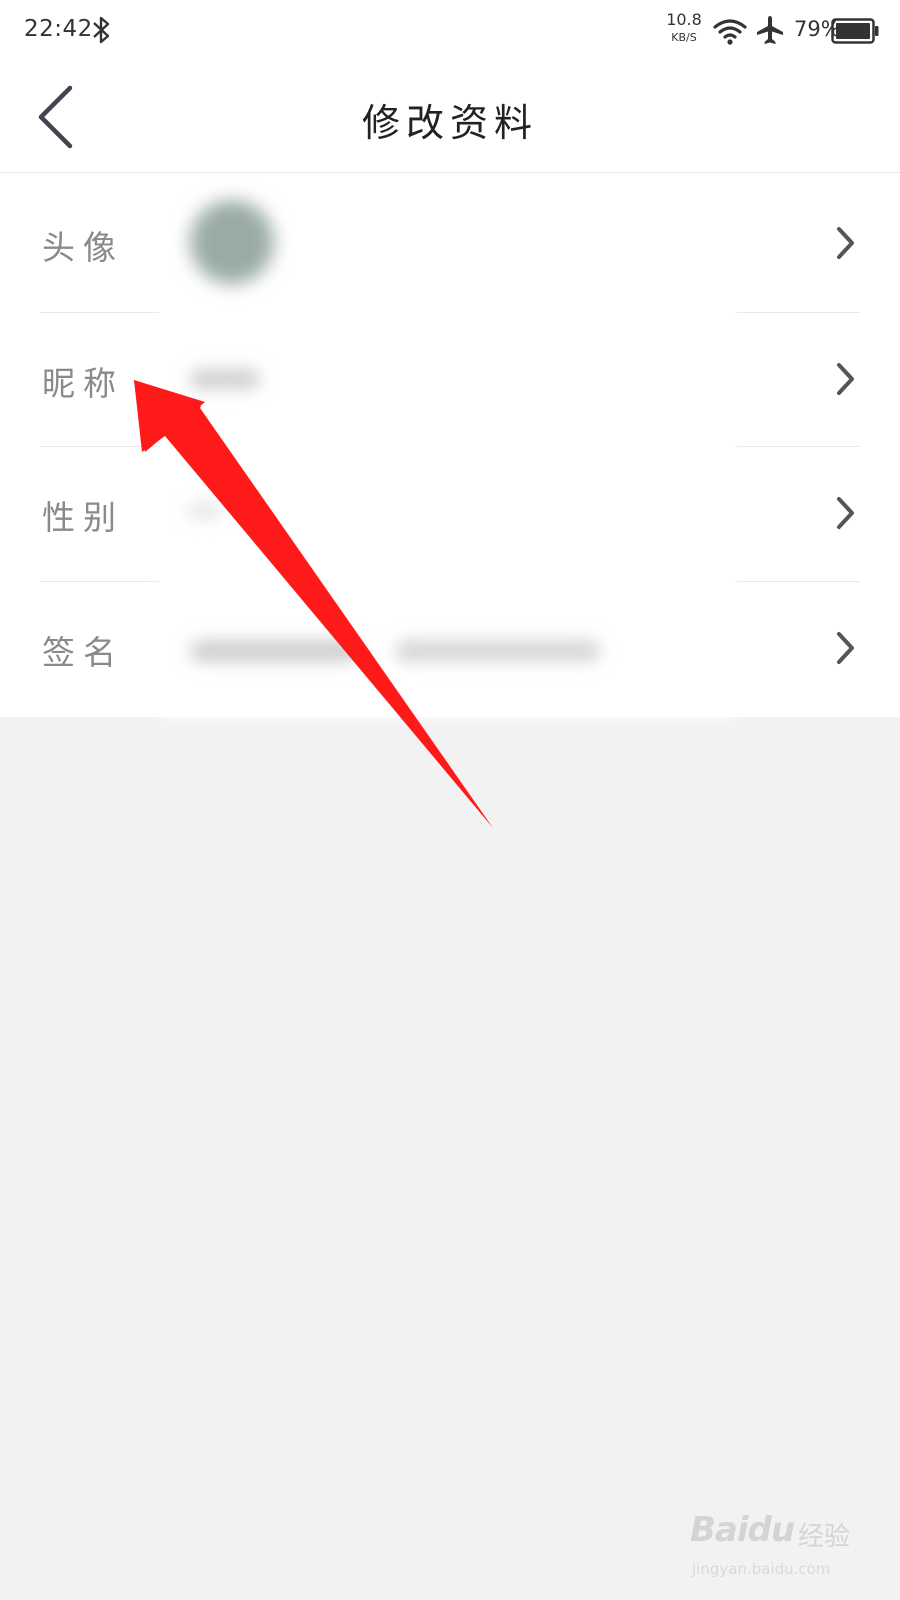  What do you see at coordinates (449, 123) in the screenshot?
I see `page-title: 修改资料` at bounding box center [449, 123].